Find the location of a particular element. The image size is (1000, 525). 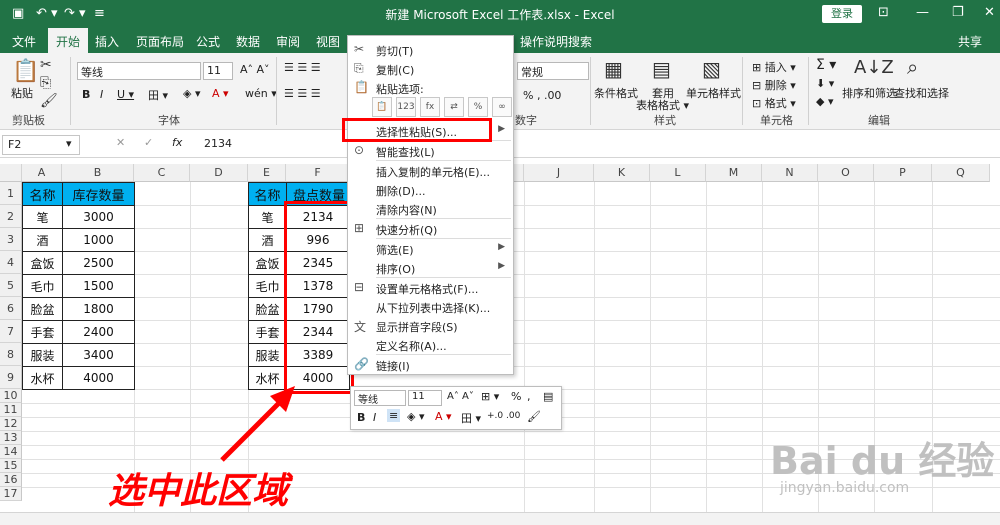

row-header: 8 is located at coordinates (11, 354).